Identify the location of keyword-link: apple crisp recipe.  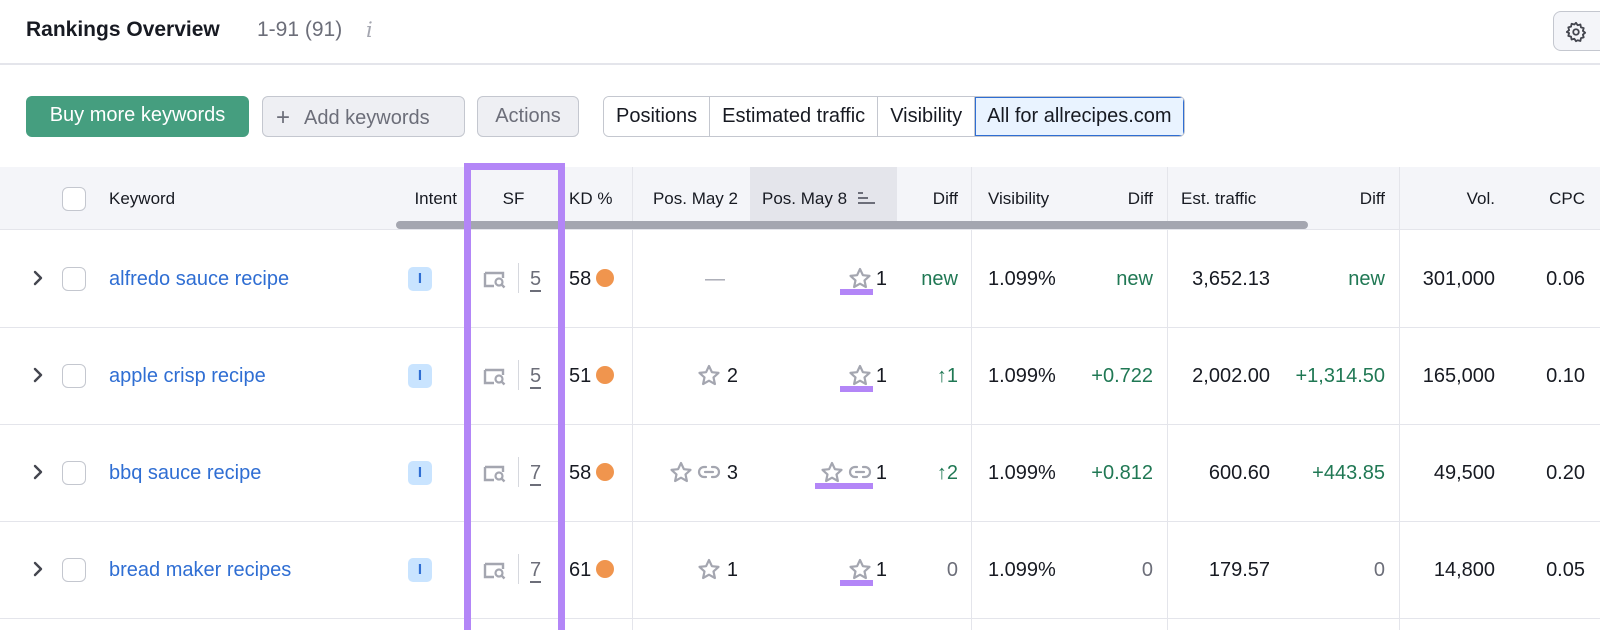
(187, 376).